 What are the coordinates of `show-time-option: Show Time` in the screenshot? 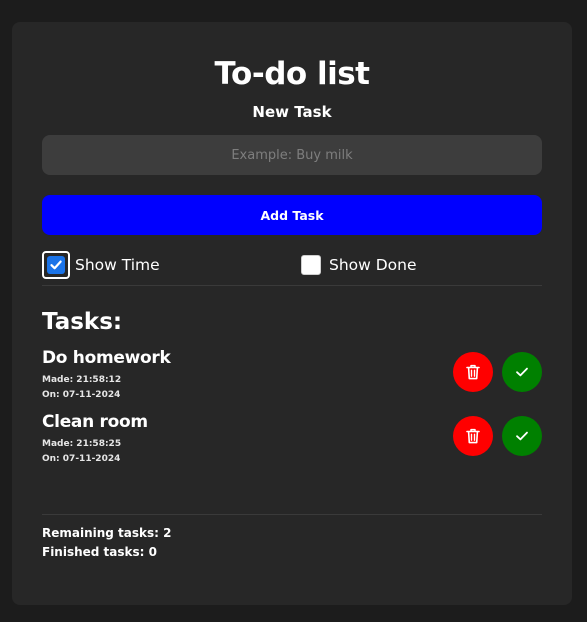 It's located at (101, 265).